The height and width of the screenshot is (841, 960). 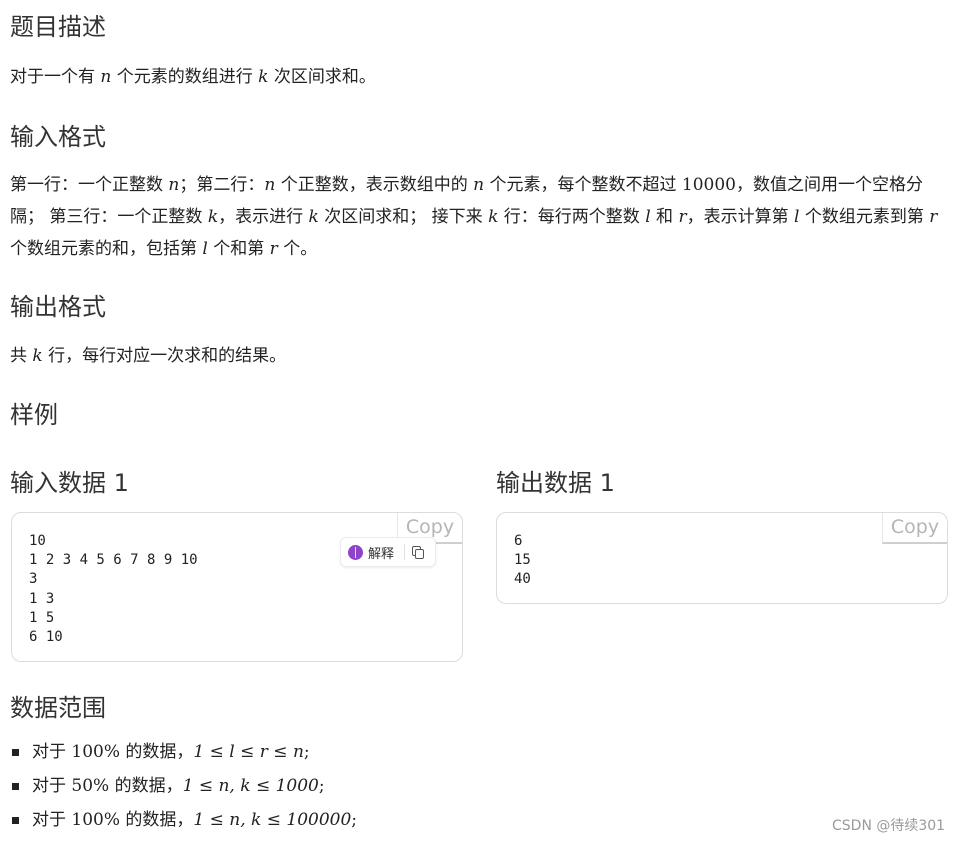 I want to click on sample-output-title: 输出数据 1, so click(x=555, y=483).